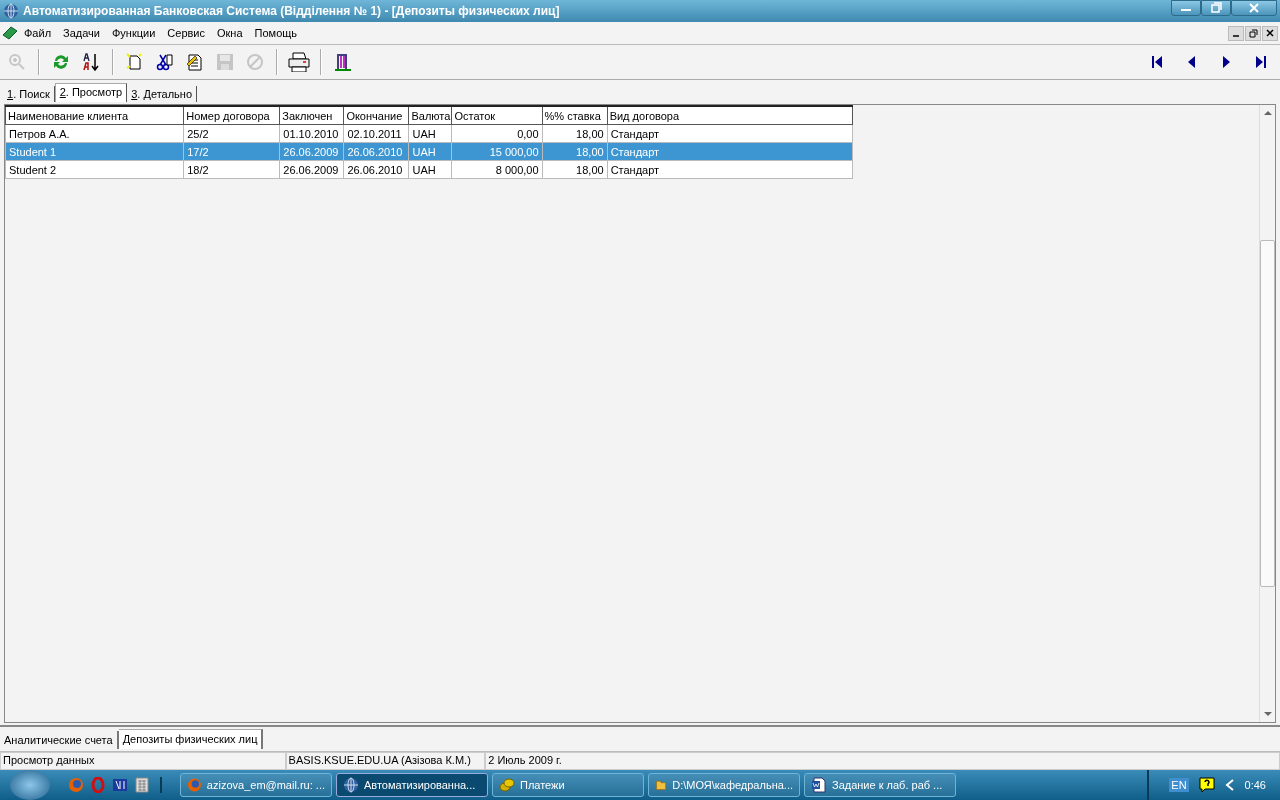 Image resolution: width=1280 pixels, height=800 pixels. Describe the element at coordinates (497, 115) in the screenshot. I see `column-header: Остаток` at that location.